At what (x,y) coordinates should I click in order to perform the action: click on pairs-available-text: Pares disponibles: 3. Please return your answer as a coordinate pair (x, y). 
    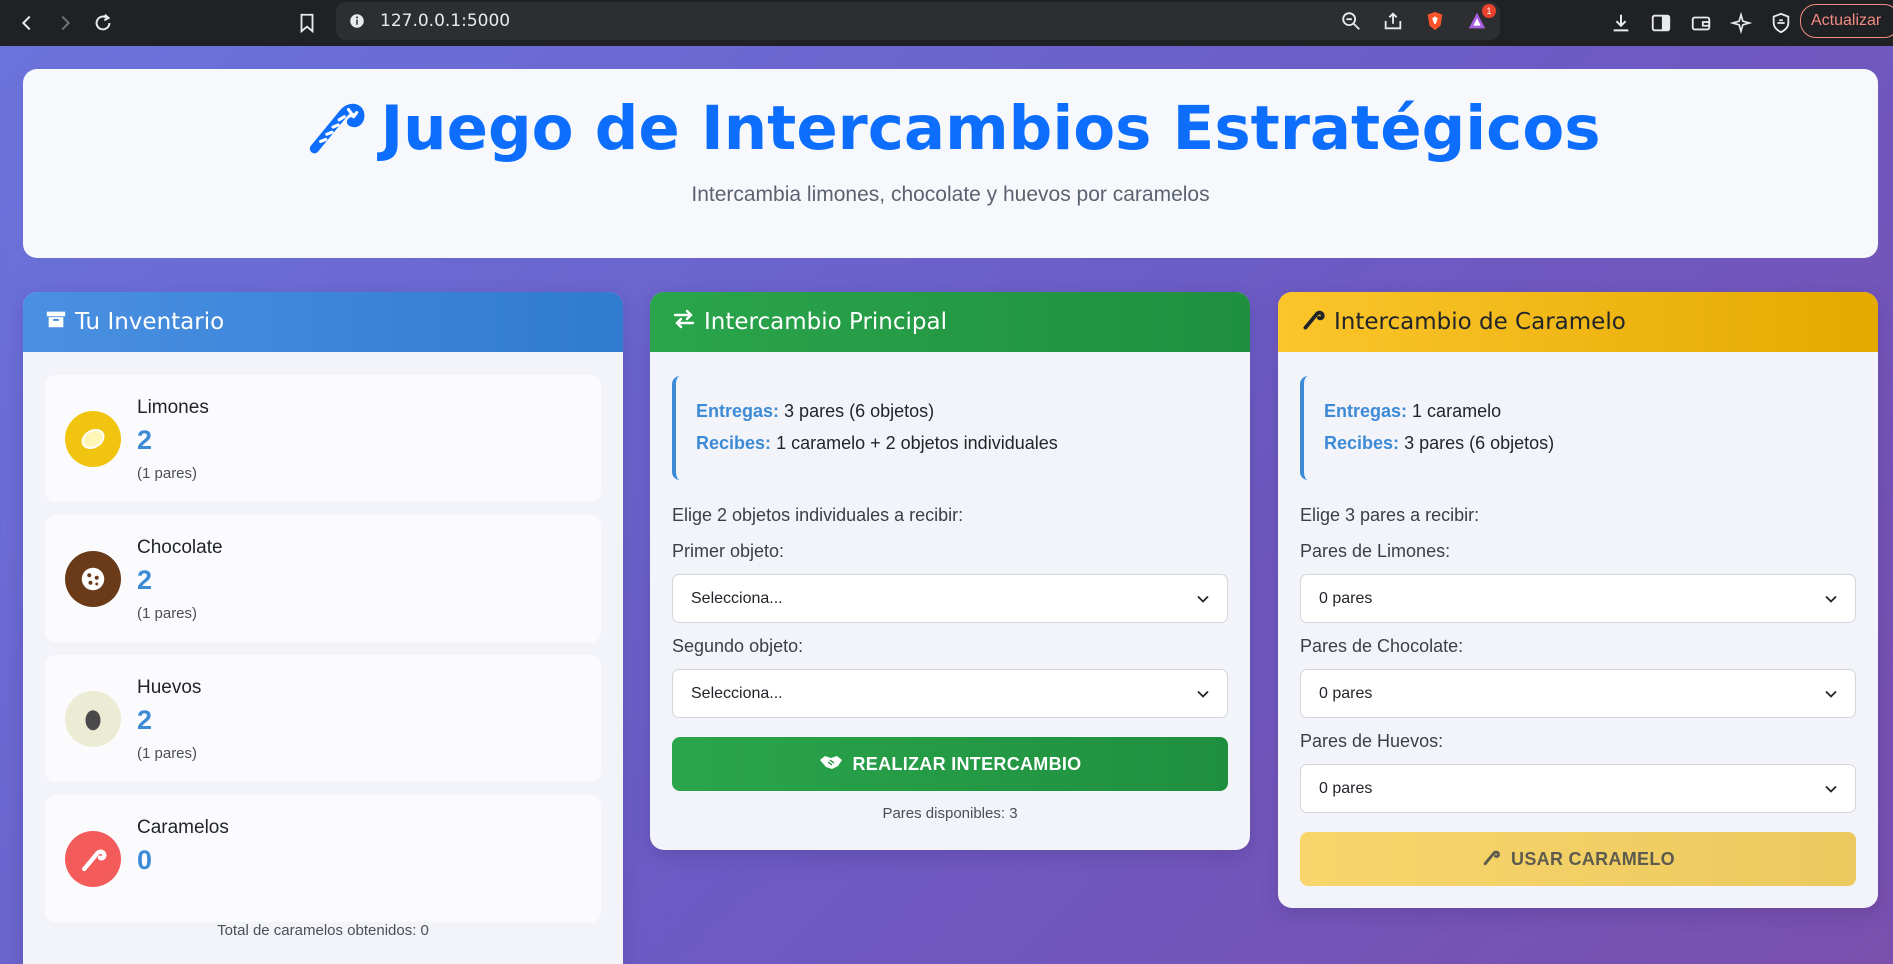
    Looking at the image, I should click on (950, 813).